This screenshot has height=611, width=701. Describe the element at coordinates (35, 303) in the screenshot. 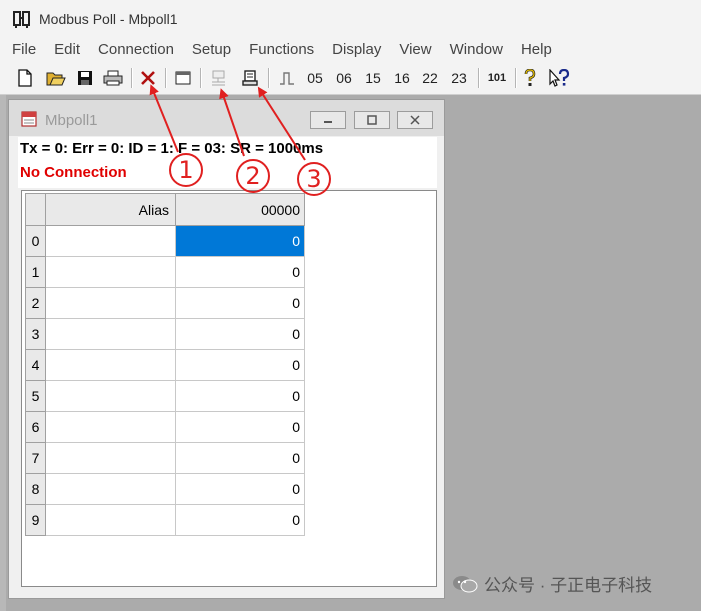

I see `row-header: 2` at that location.